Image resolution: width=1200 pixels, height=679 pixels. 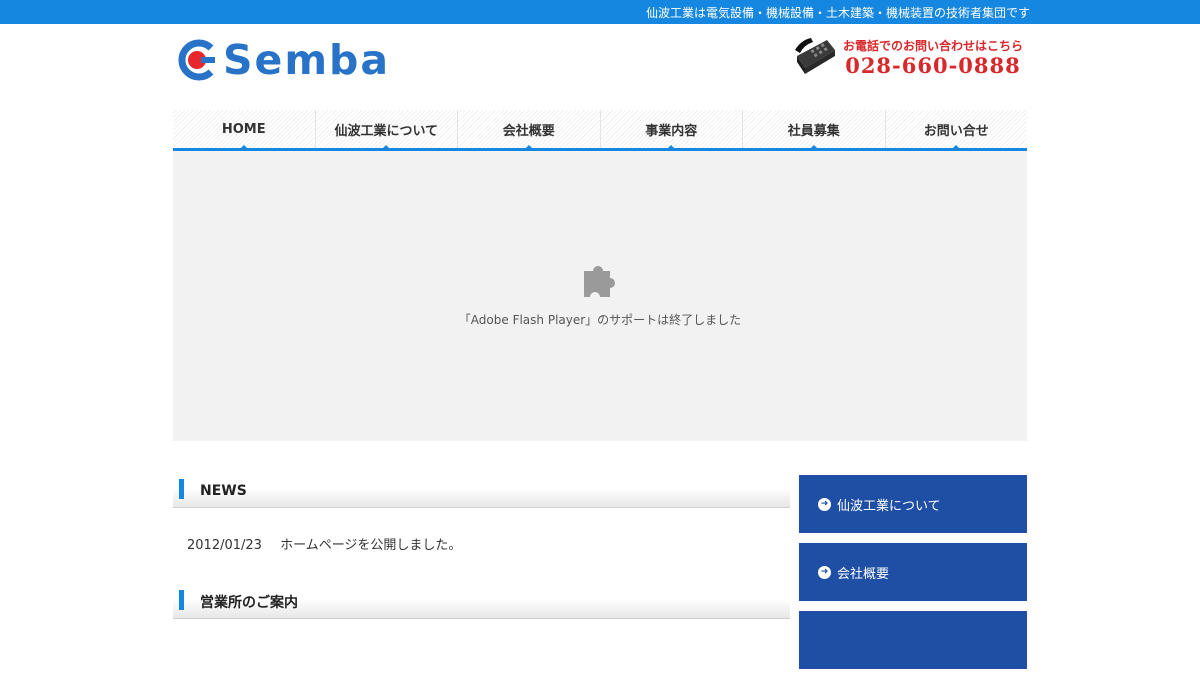 I want to click on site-header: Semba お電話でのお問い合わせはこちら 028-660-0888, so click(x=600, y=67).